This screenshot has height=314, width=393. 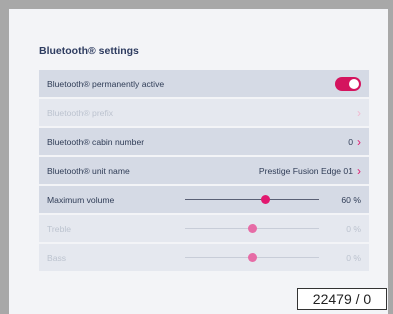 What do you see at coordinates (59, 228) in the screenshot?
I see `setting-label: Treble` at bounding box center [59, 228].